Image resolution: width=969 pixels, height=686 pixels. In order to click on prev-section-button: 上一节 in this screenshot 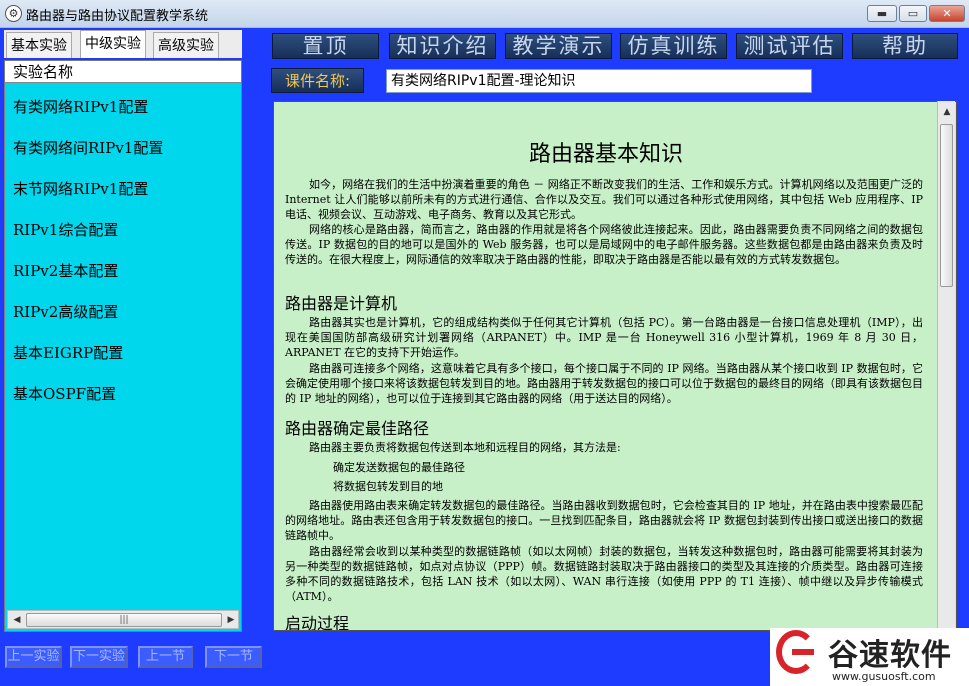, I will do `click(165, 657)`.